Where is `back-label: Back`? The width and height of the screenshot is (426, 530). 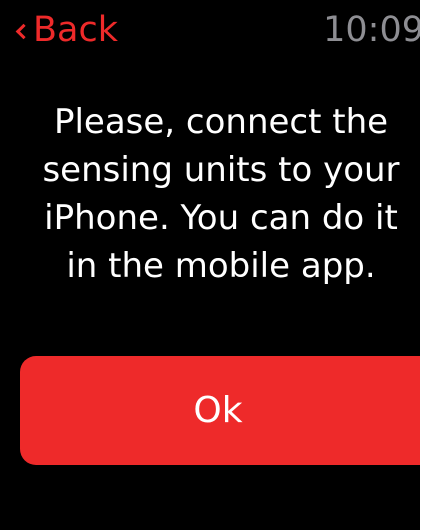
back-label: Back is located at coordinates (75, 30).